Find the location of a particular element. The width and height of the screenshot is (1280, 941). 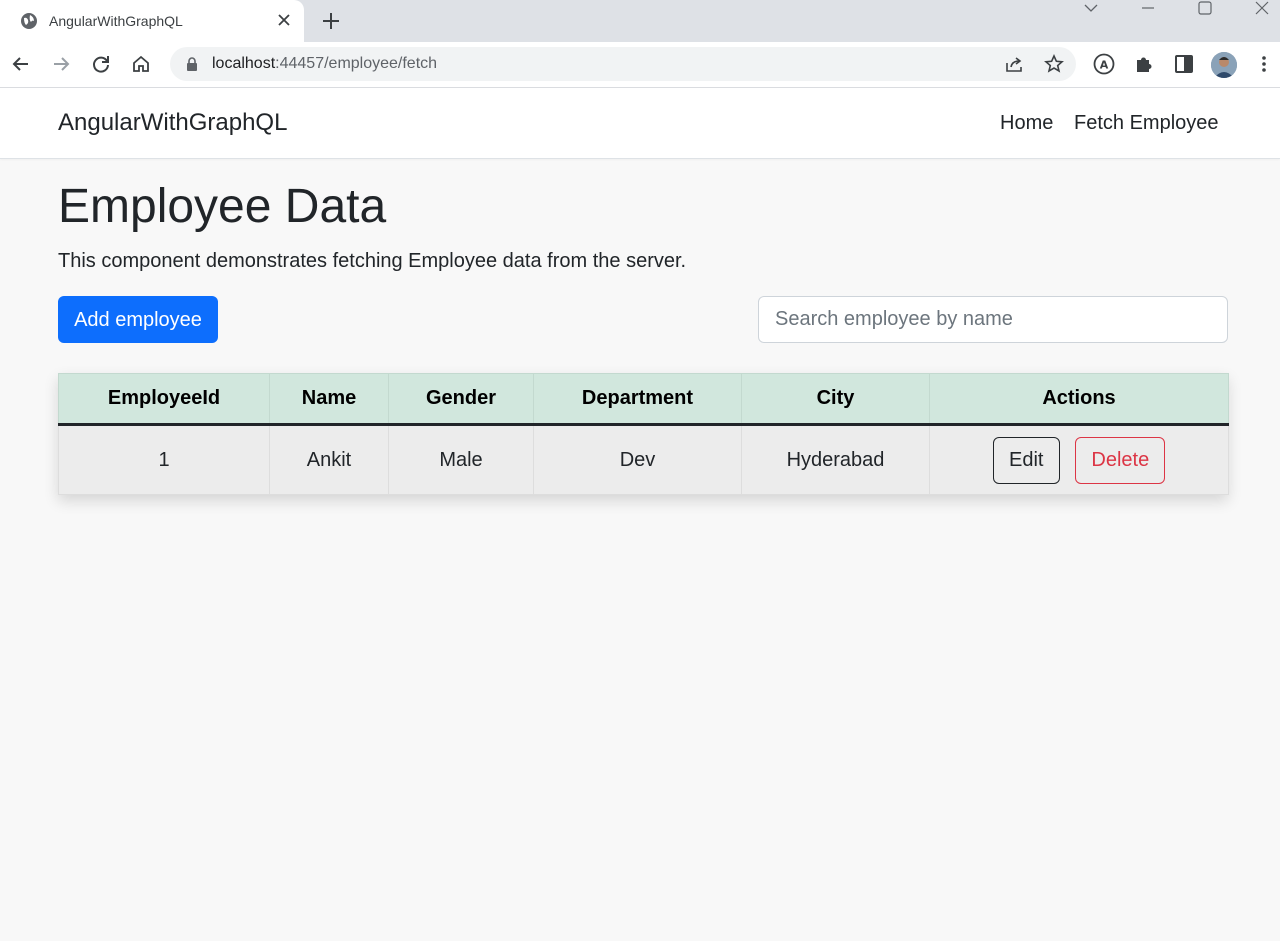

url-text: localhost:44457/employee/fetch is located at coordinates (324, 64).